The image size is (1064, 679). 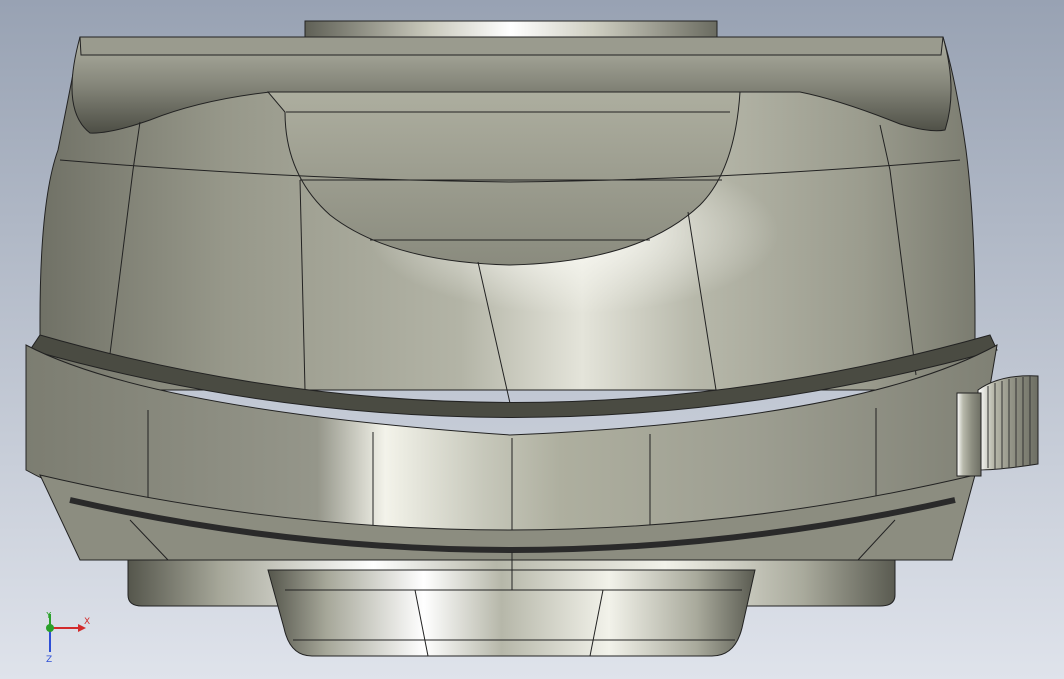 I want to click on lid-top-face, so click(x=511, y=46).